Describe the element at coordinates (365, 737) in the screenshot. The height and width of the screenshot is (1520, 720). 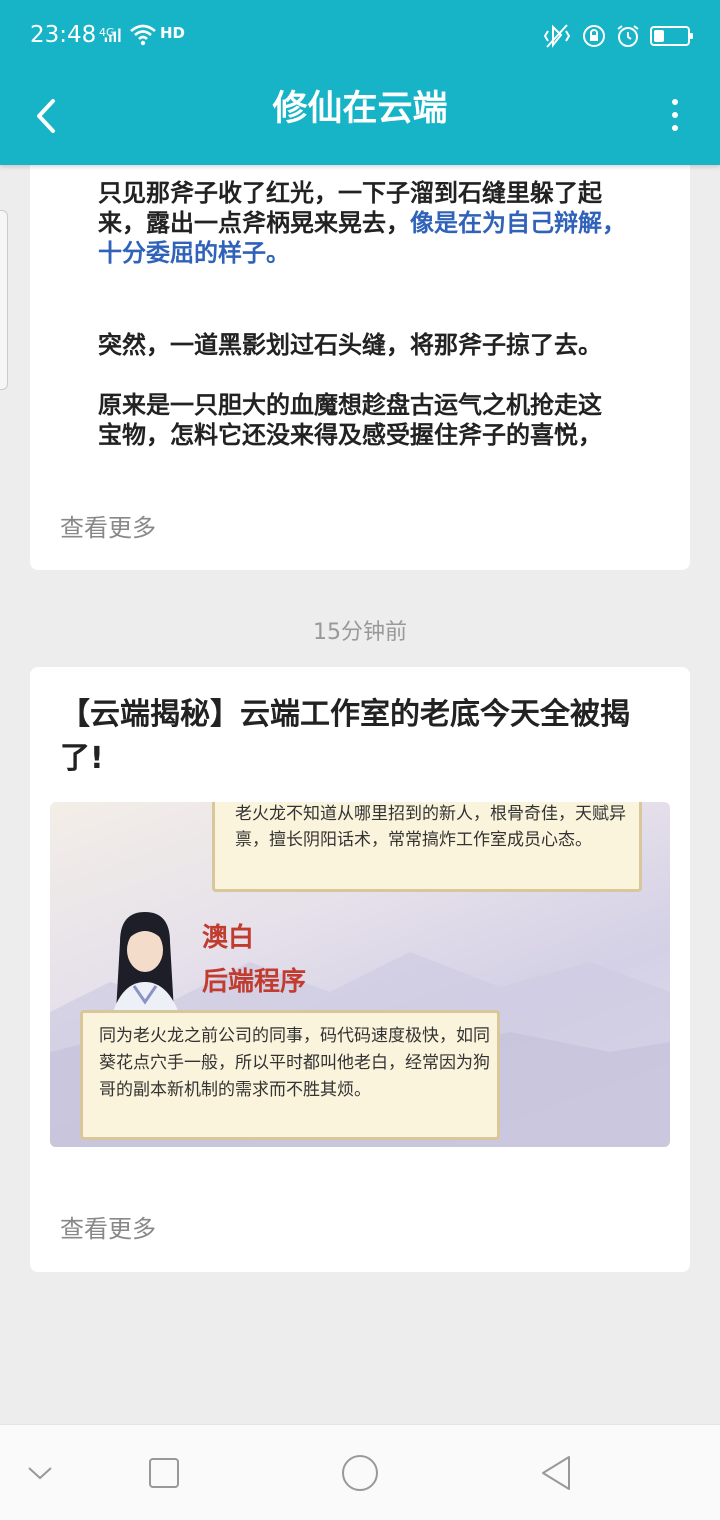
I see `article-title: 【云端揭秘】云端工作室的老底今天全被揭了!` at that location.